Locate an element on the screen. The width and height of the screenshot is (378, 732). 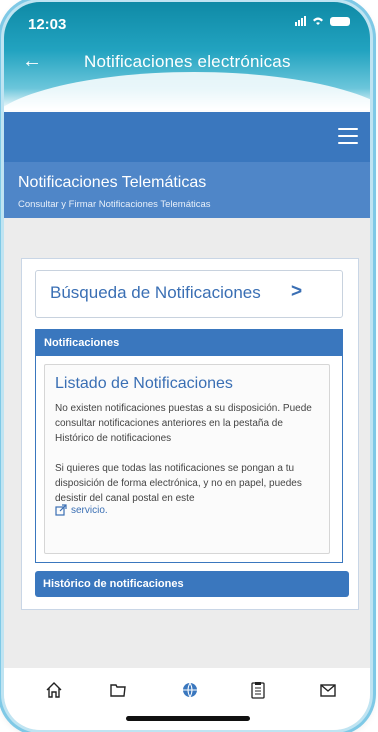
section-title: Notificaciones Telemáticas is located at coordinates (112, 182).